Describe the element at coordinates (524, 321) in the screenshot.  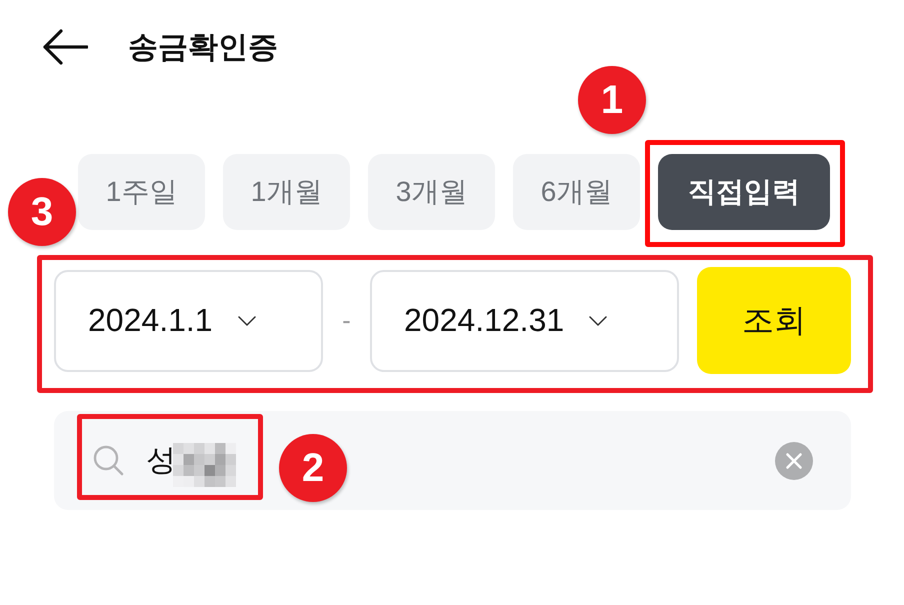
I see `date-dropdown: 2024.12.31` at that location.